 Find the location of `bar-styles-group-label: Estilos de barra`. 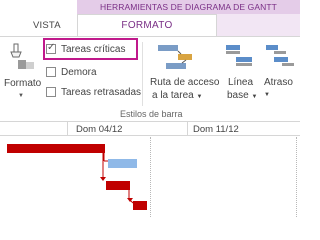

bar-styles-group-label: Estilos de barra is located at coordinates (151, 114).